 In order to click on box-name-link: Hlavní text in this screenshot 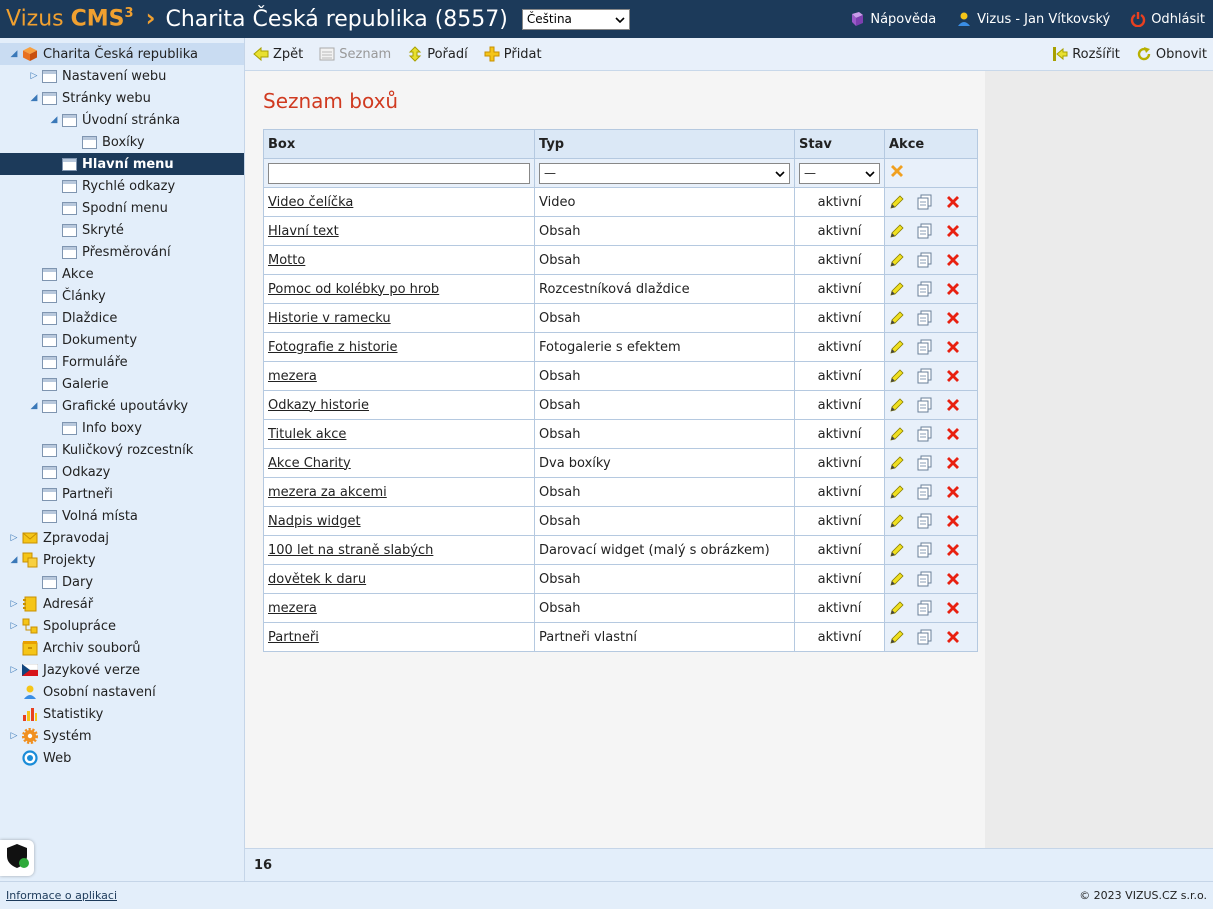, I will do `click(303, 231)`.